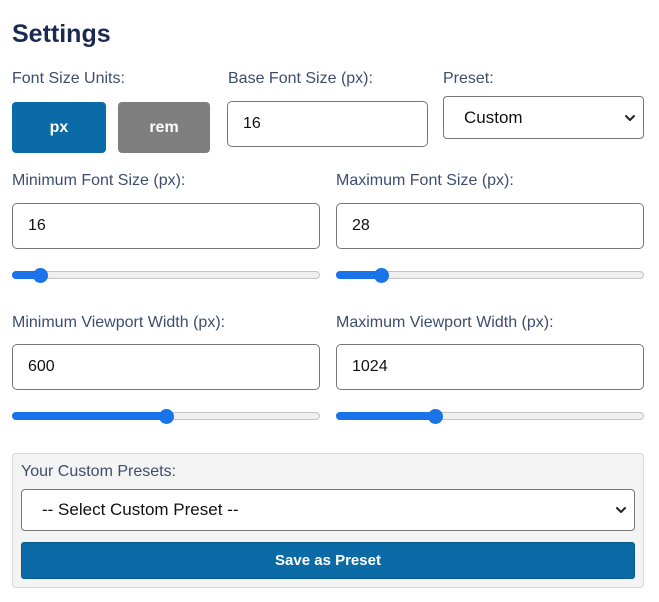  I want to click on save-as-preset-button: Save as Preset, so click(328, 560).